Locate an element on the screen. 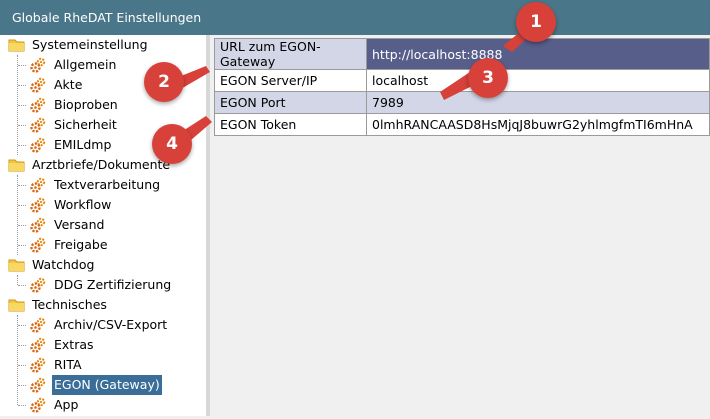 The image size is (710, 419). tree-item-label: Technisches is located at coordinates (69, 304).